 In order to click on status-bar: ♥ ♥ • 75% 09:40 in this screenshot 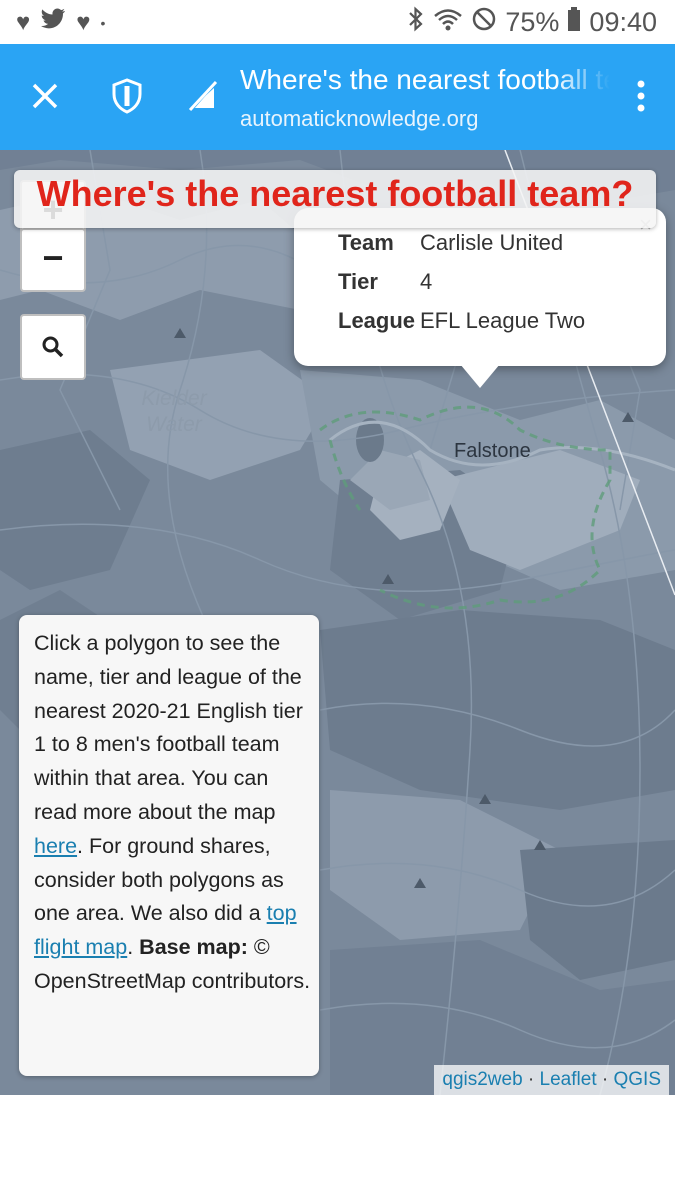, I will do `click(337, 22)`.